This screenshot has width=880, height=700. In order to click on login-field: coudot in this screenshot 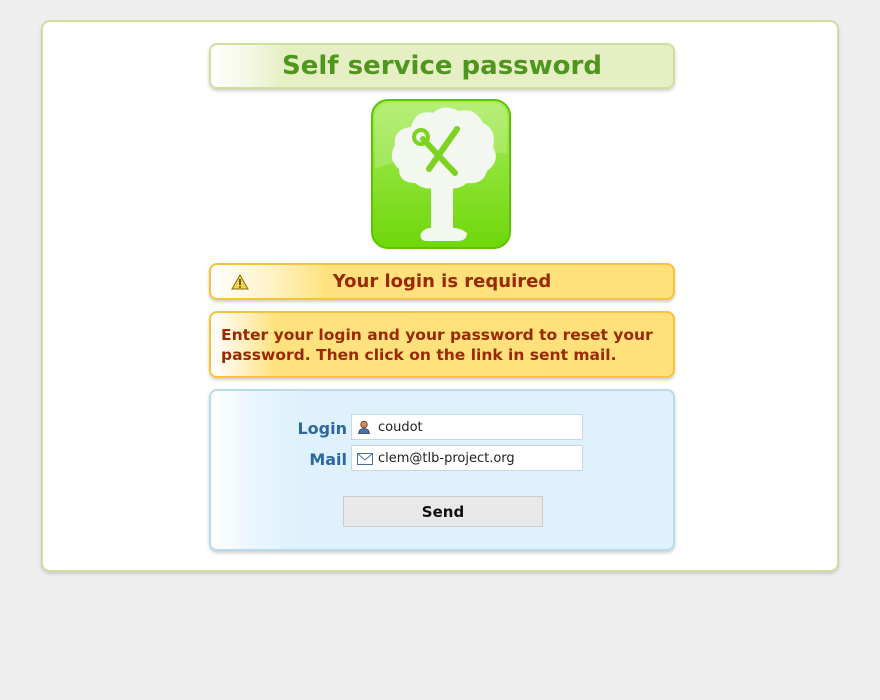, I will do `click(467, 427)`.